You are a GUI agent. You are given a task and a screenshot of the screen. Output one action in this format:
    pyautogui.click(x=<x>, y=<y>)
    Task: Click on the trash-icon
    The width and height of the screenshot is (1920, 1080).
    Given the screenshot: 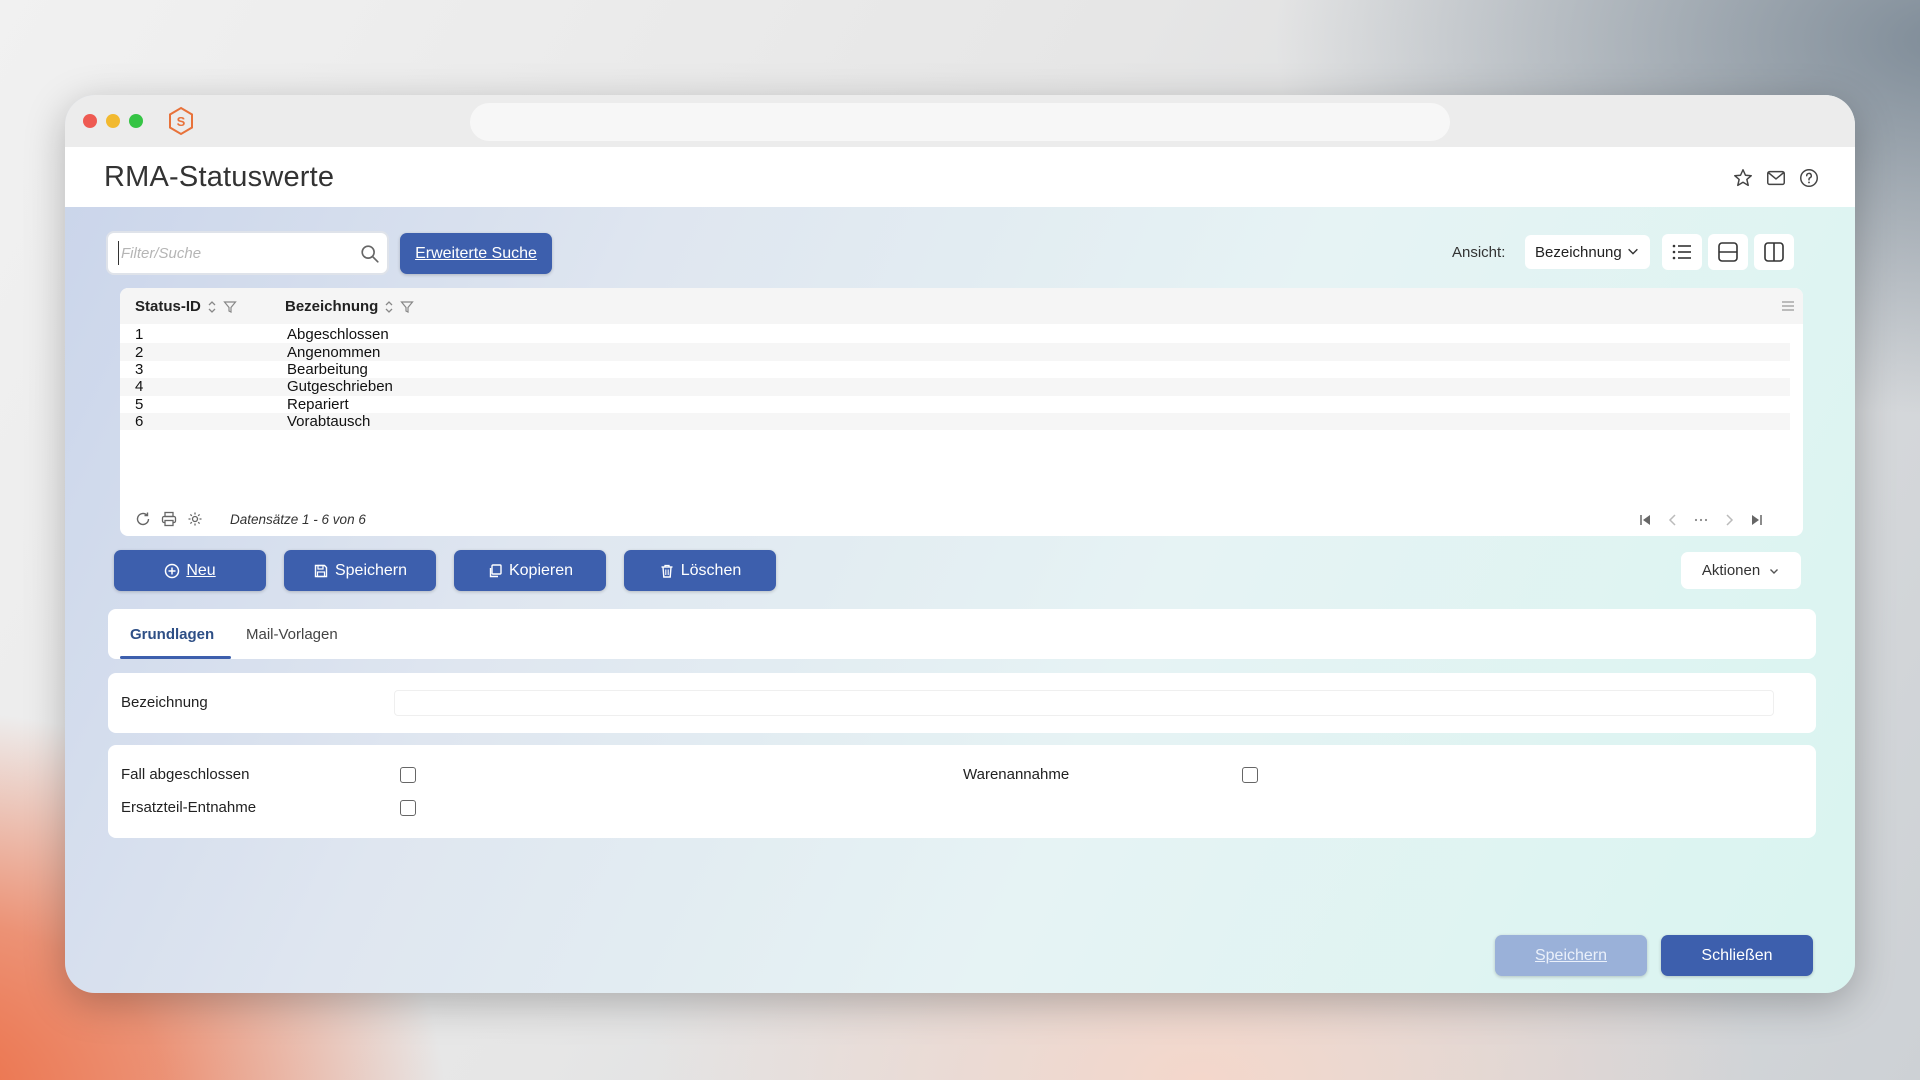 What is the action you would take?
    pyautogui.click(x=667, y=571)
    